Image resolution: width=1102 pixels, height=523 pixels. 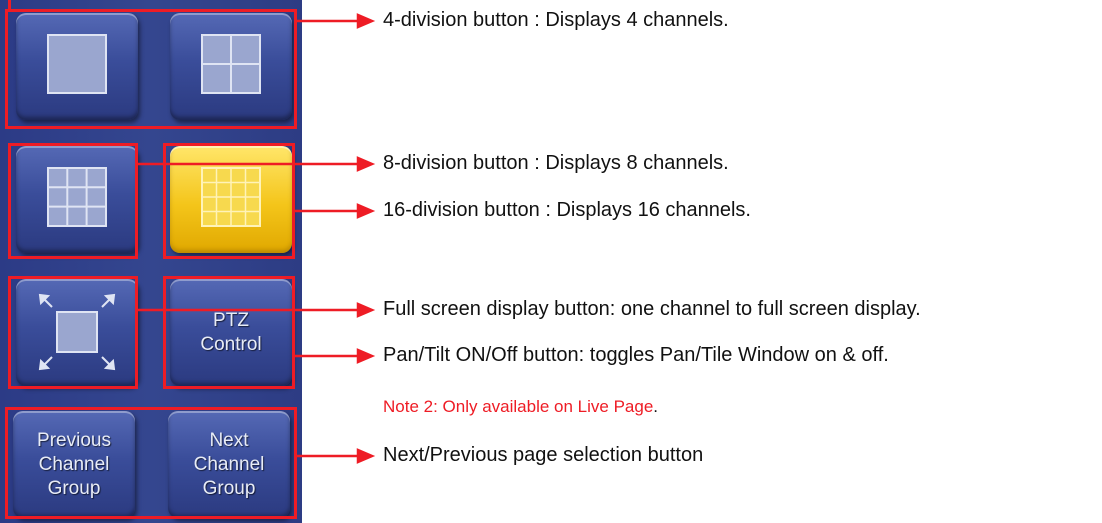 I want to click on arrow-head-sixteen-division, so click(x=366, y=211).